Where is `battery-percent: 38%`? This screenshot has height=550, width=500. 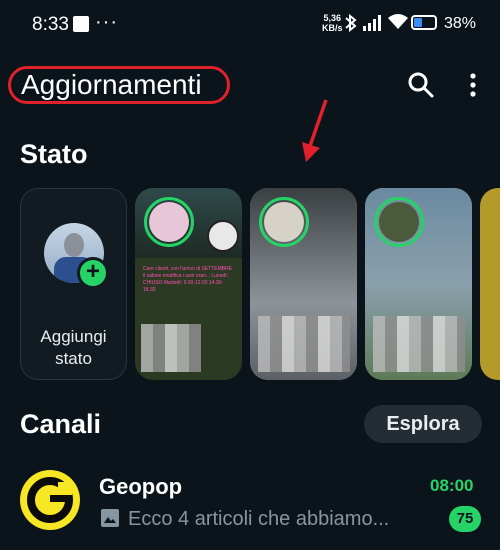
battery-percent: 38% is located at coordinates (460, 23).